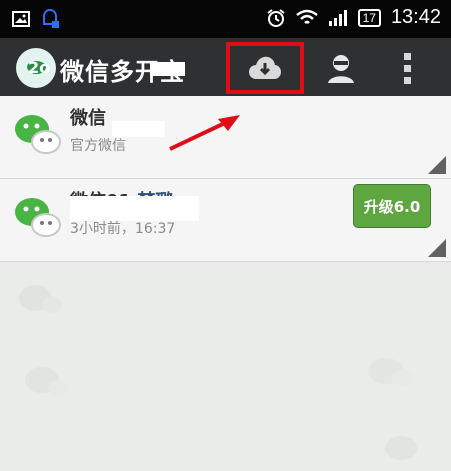 The height and width of the screenshot is (471, 451). I want to click on battery-level: 17, so click(369, 17).